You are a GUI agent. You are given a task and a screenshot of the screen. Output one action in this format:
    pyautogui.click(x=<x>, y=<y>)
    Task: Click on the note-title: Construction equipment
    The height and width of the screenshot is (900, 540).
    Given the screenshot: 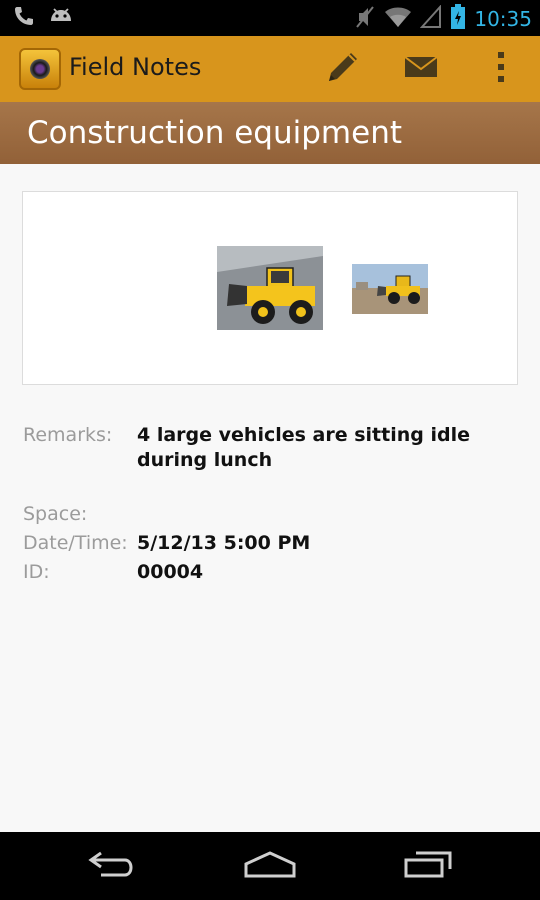 What is the action you would take?
    pyautogui.click(x=214, y=133)
    